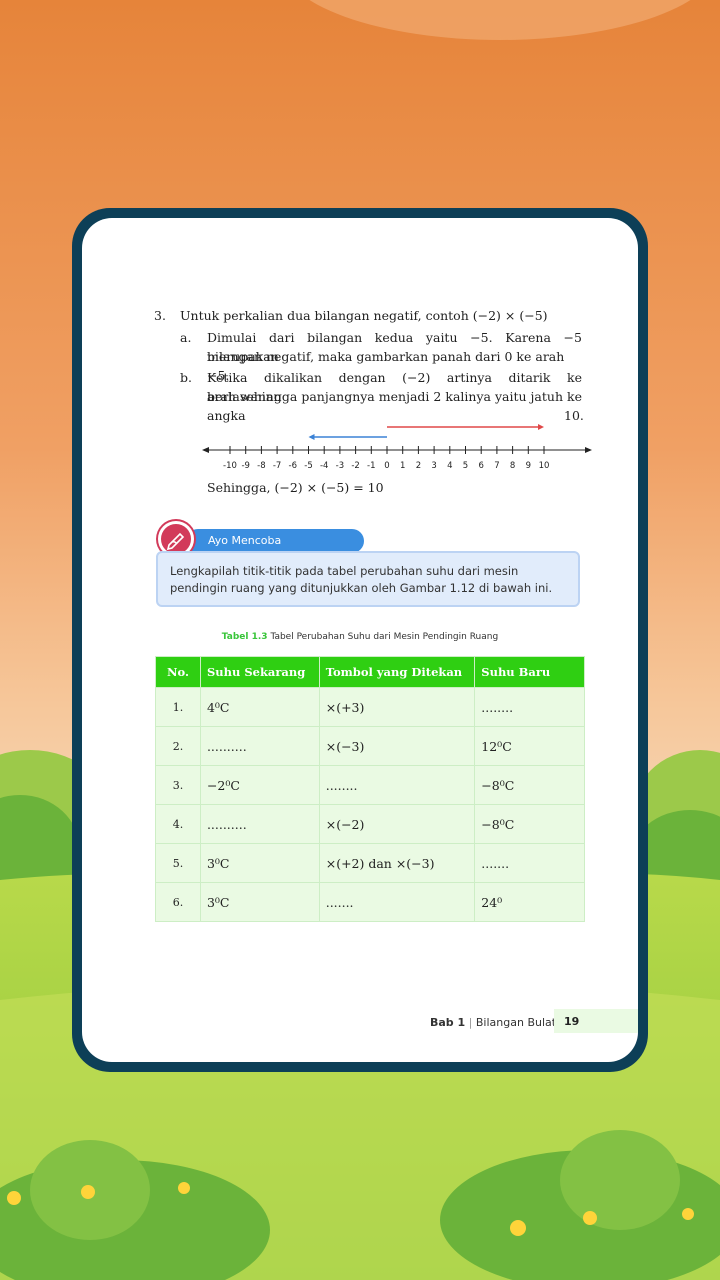 The image size is (720, 1280). I want to click on item-number: 3., so click(160, 315).